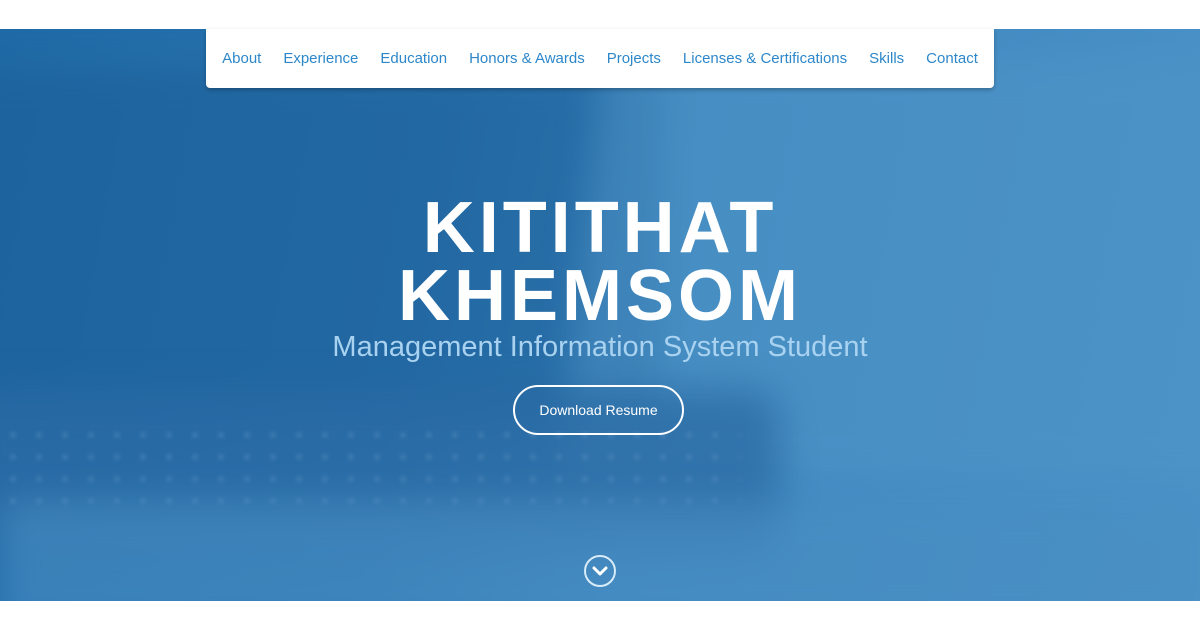 The width and height of the screenshot is (1200, 630). What do you see at coordinates (765, 58) in the screenshot?
I see `nav-link-licenses-certifications: Licenses & Certifications` at bounding box center [765, 58].